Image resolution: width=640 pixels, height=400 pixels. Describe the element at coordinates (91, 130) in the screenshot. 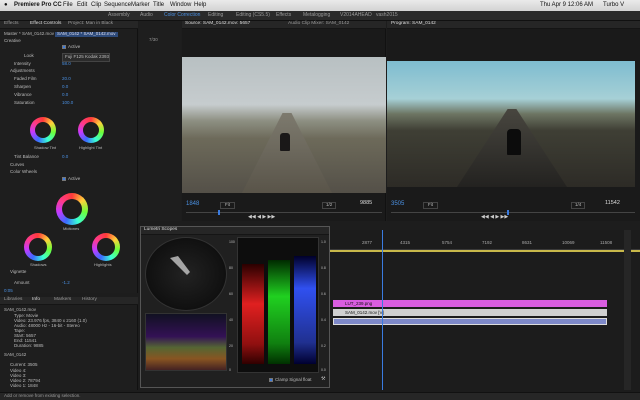

I see `highlight-tint-wheel` at that location.